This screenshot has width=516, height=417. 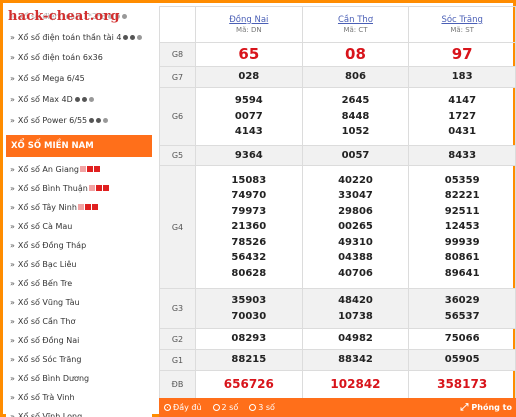 What do you see at coordinates (464, 407) in the screenshot?
I see `expand-icon: ⤢` at bounding box center [464, 407].